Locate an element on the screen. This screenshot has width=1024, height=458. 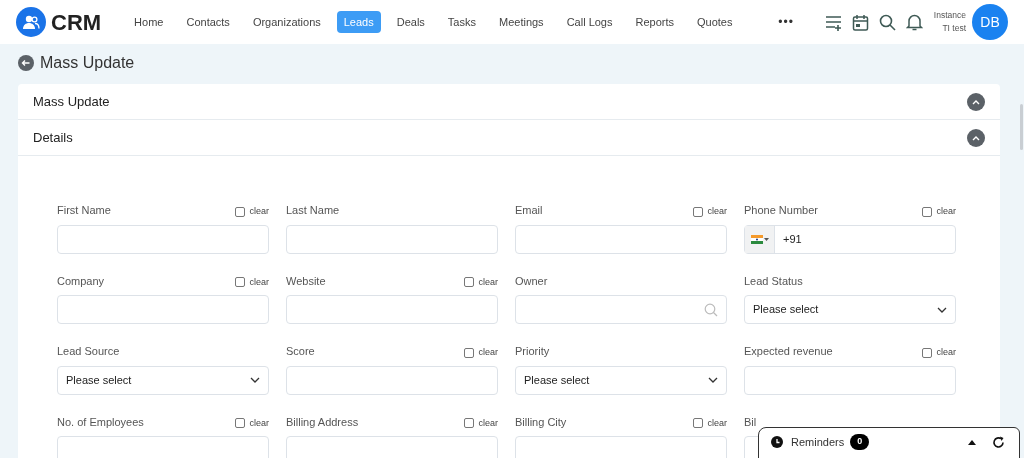
list-add-icon is located at coordinates (833, 22).